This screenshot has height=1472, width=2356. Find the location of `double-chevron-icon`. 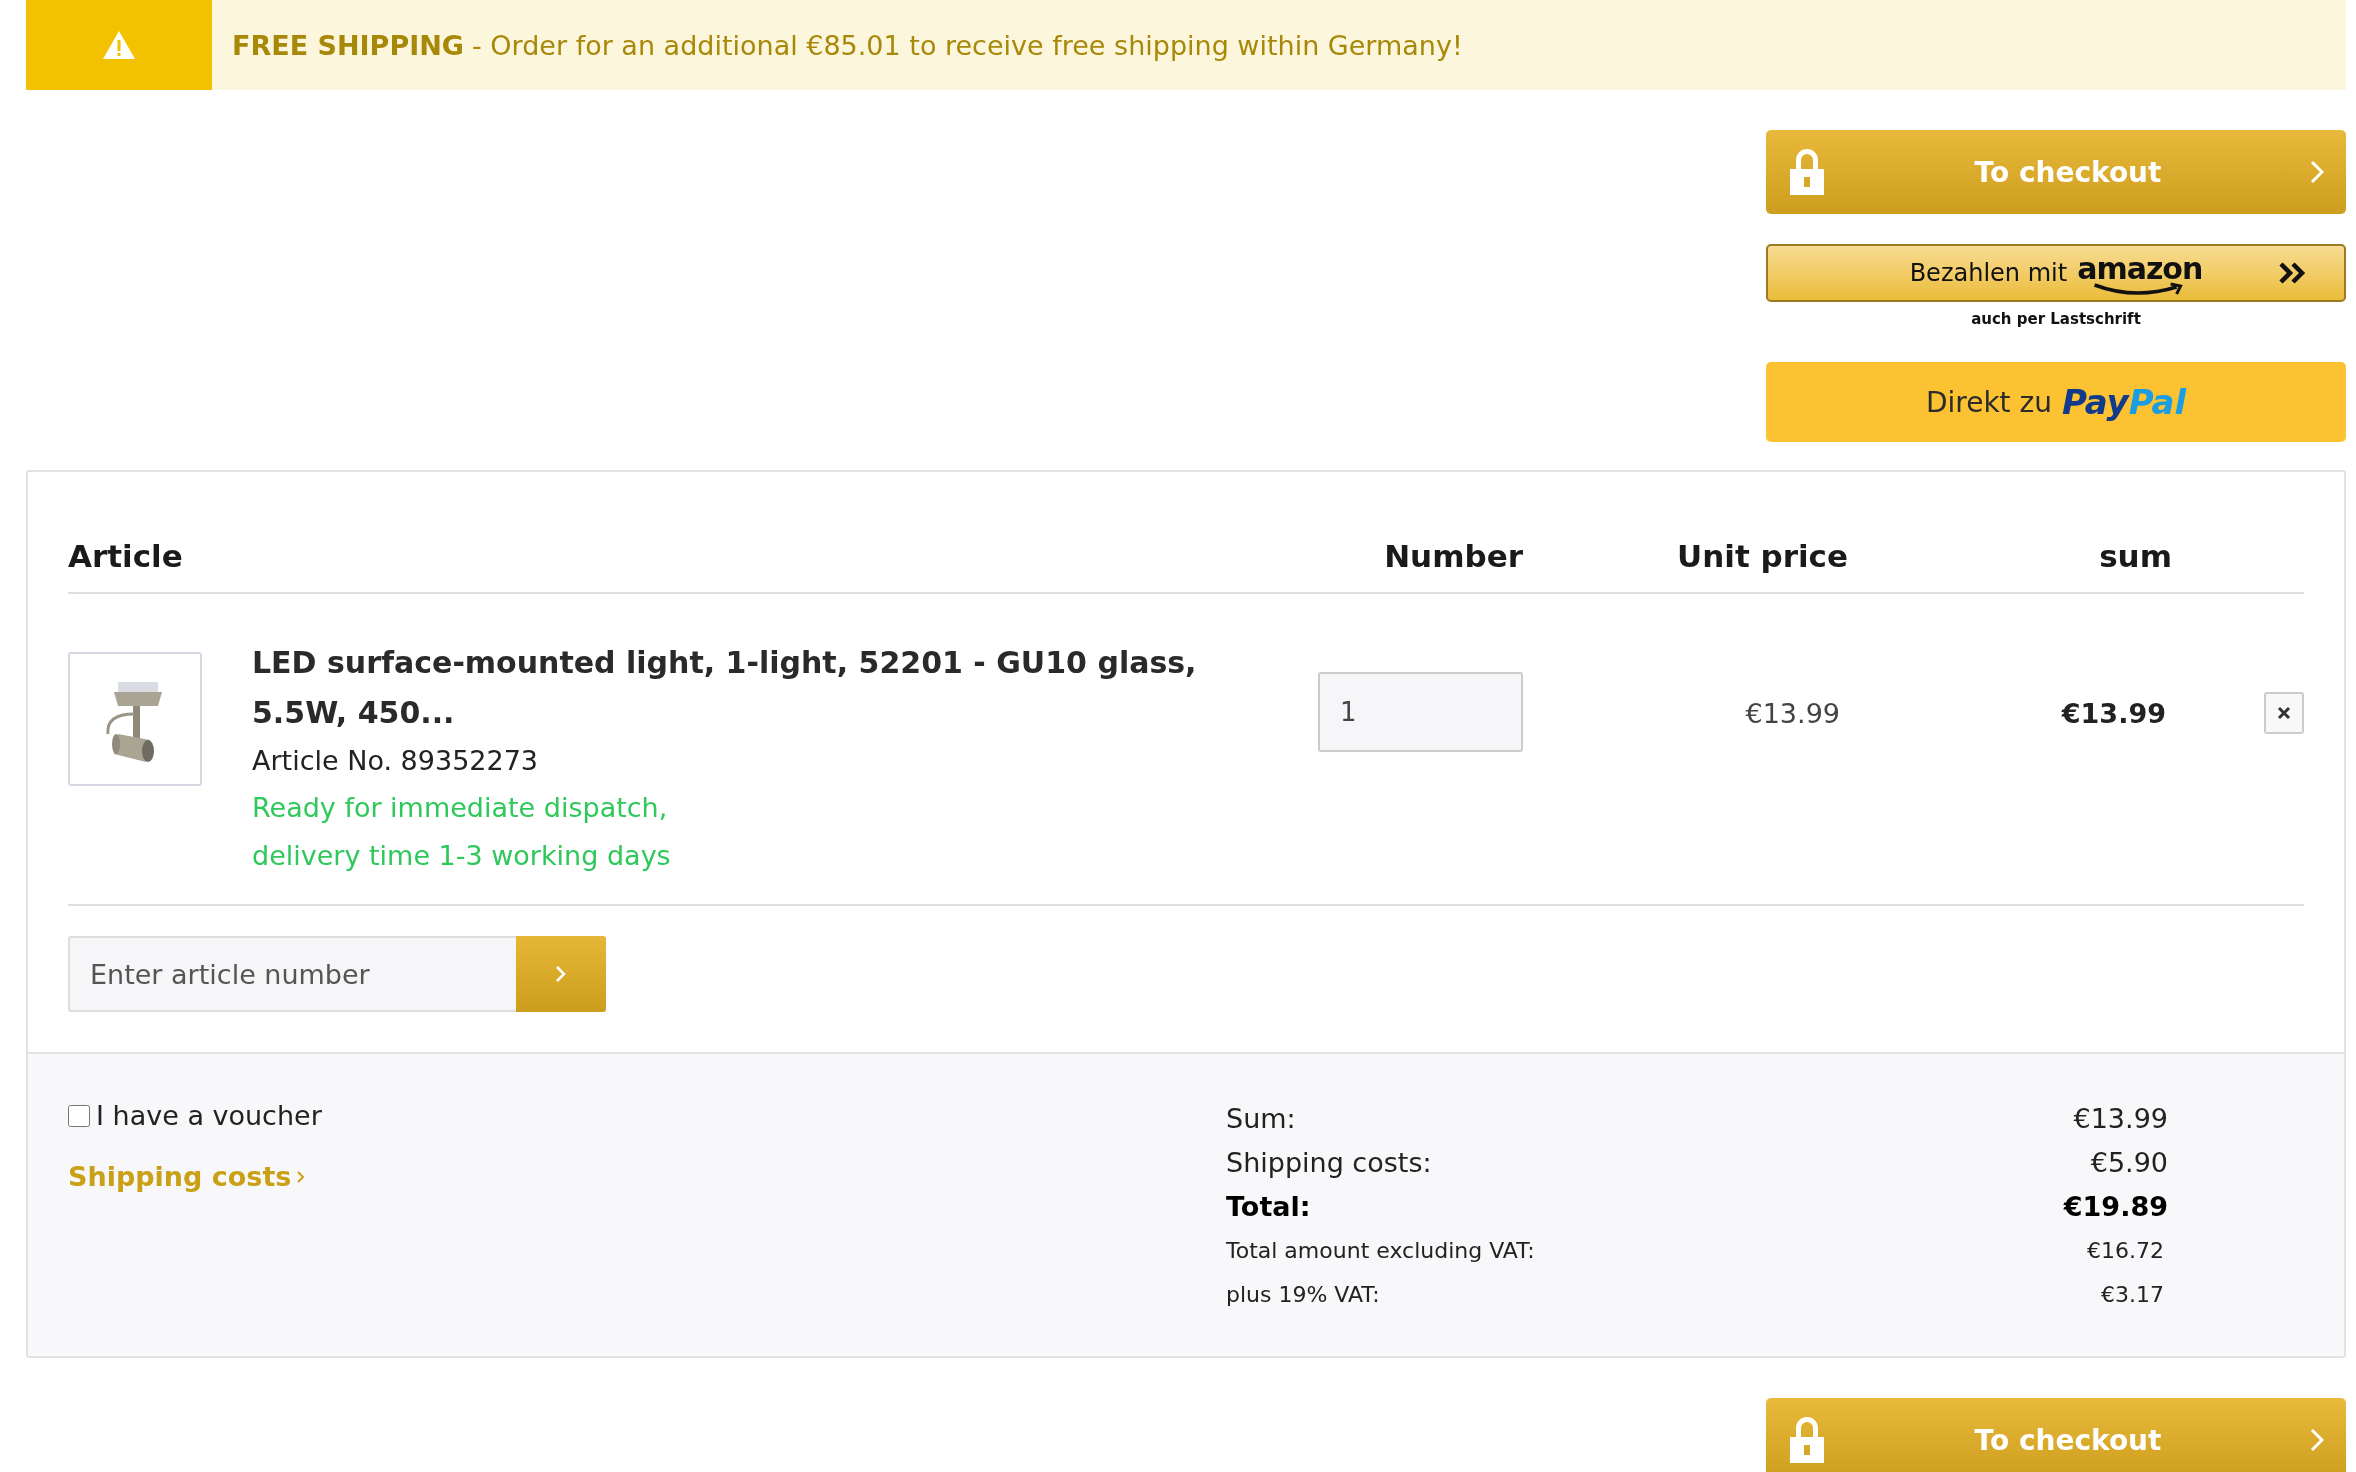

double-chevron-icon is located at coordinates (2293, 273).